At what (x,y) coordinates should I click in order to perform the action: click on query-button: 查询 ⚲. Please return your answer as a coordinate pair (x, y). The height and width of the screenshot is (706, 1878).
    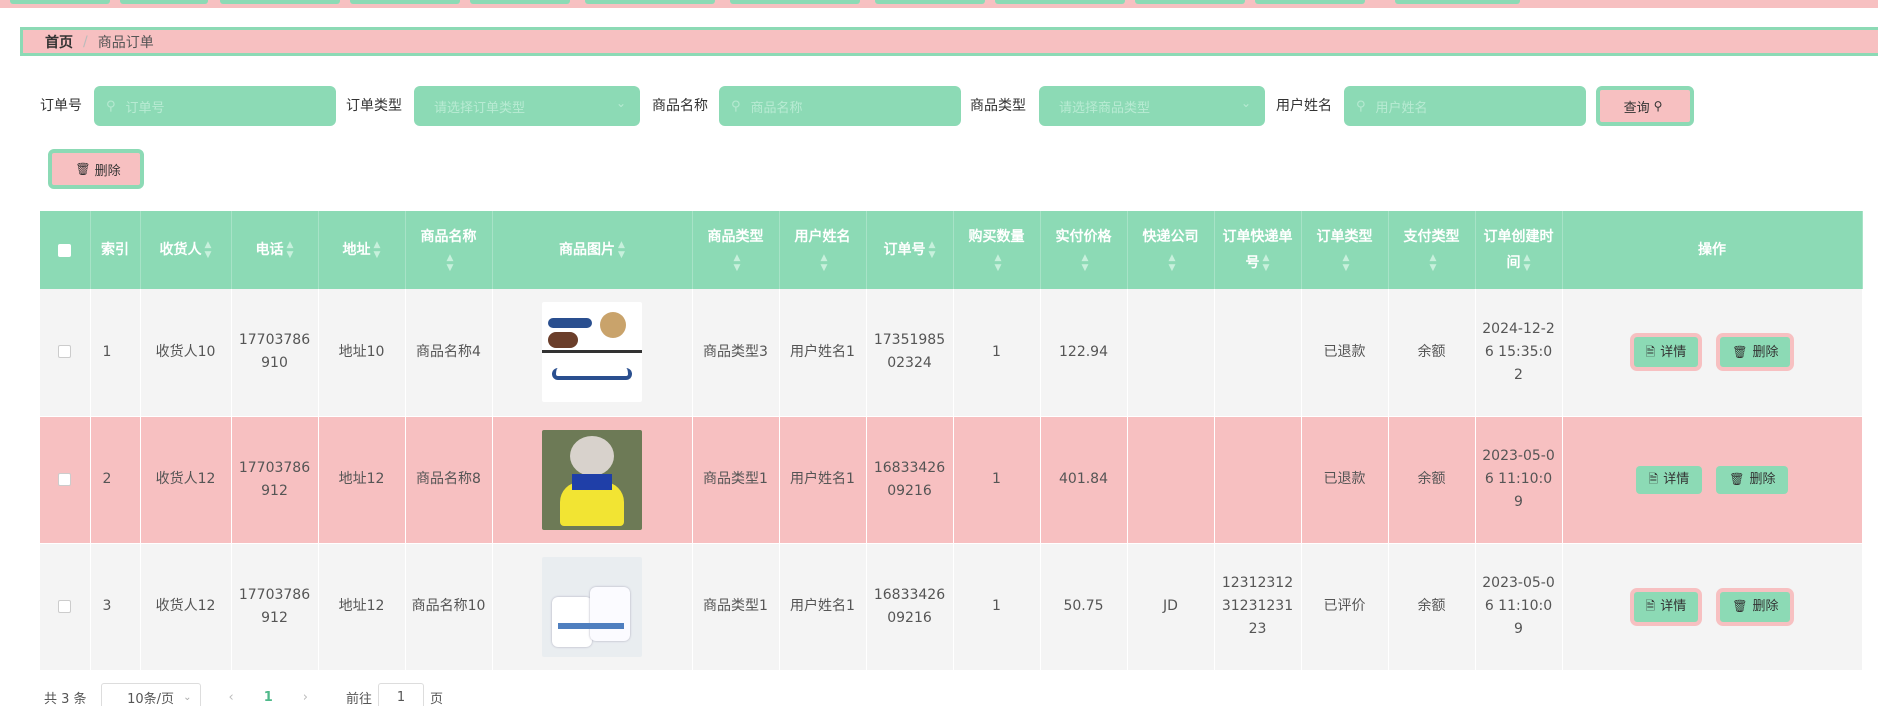
    Looking at the image, I should click on (1645, 106).